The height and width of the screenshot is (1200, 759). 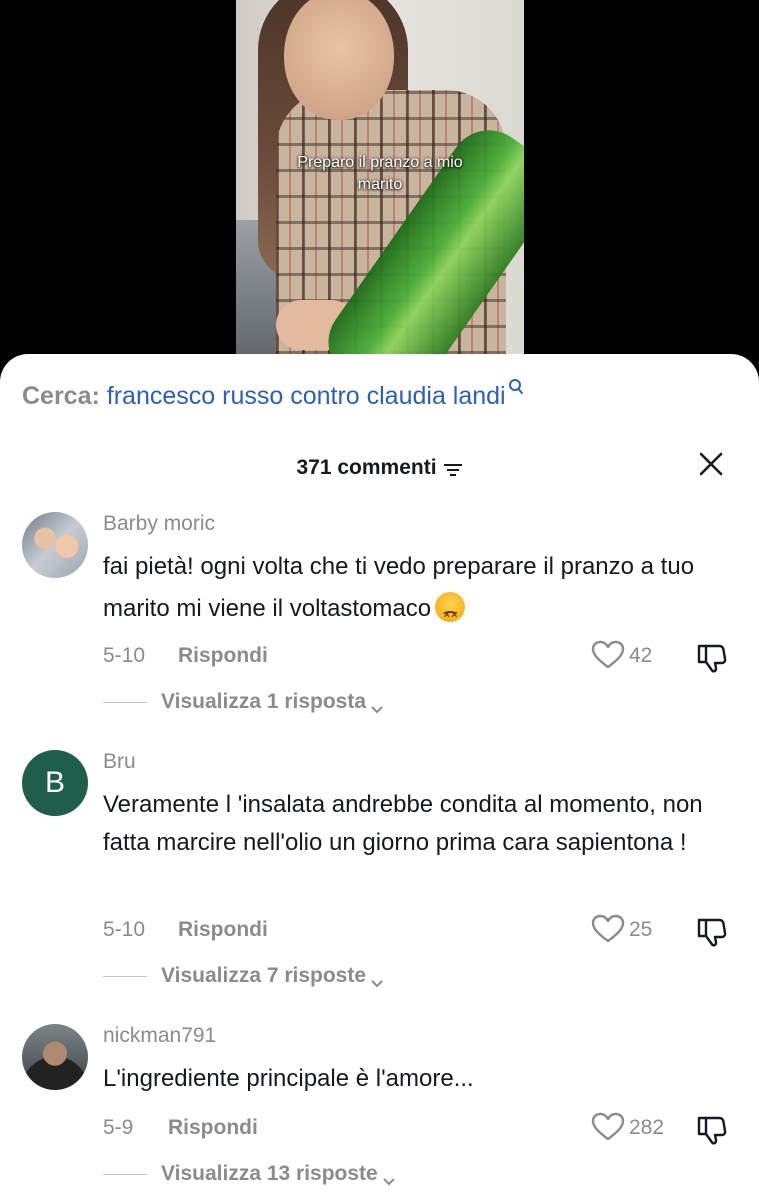 What do you see at coordinates (641, 929) in the screenshot?
I see `like-count: 25` at bounding box center [641, 929].